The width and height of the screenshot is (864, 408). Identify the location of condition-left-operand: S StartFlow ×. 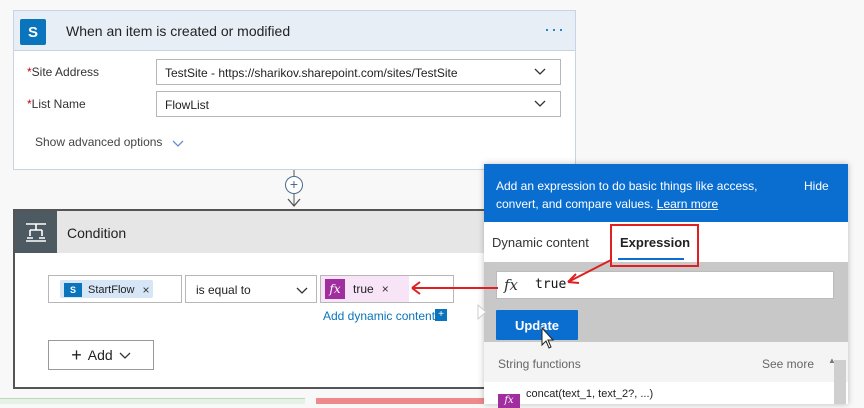
(115, 289).